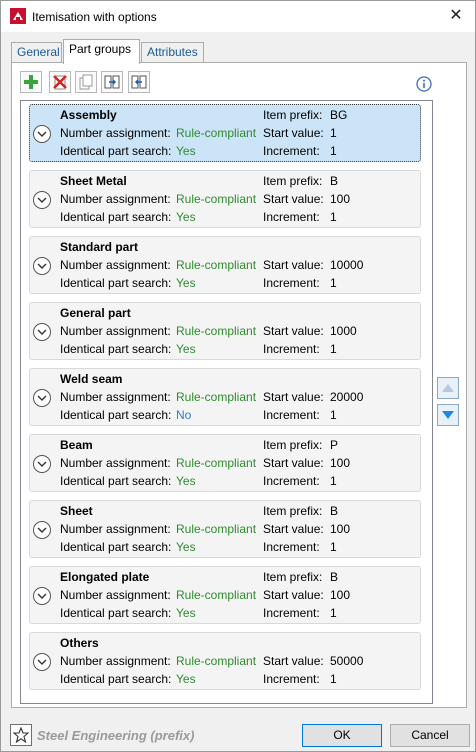 Image resolution: width=476 pixels, height=752 pixels. I want to click on cancel-button: Cancel, so click(430, 735).